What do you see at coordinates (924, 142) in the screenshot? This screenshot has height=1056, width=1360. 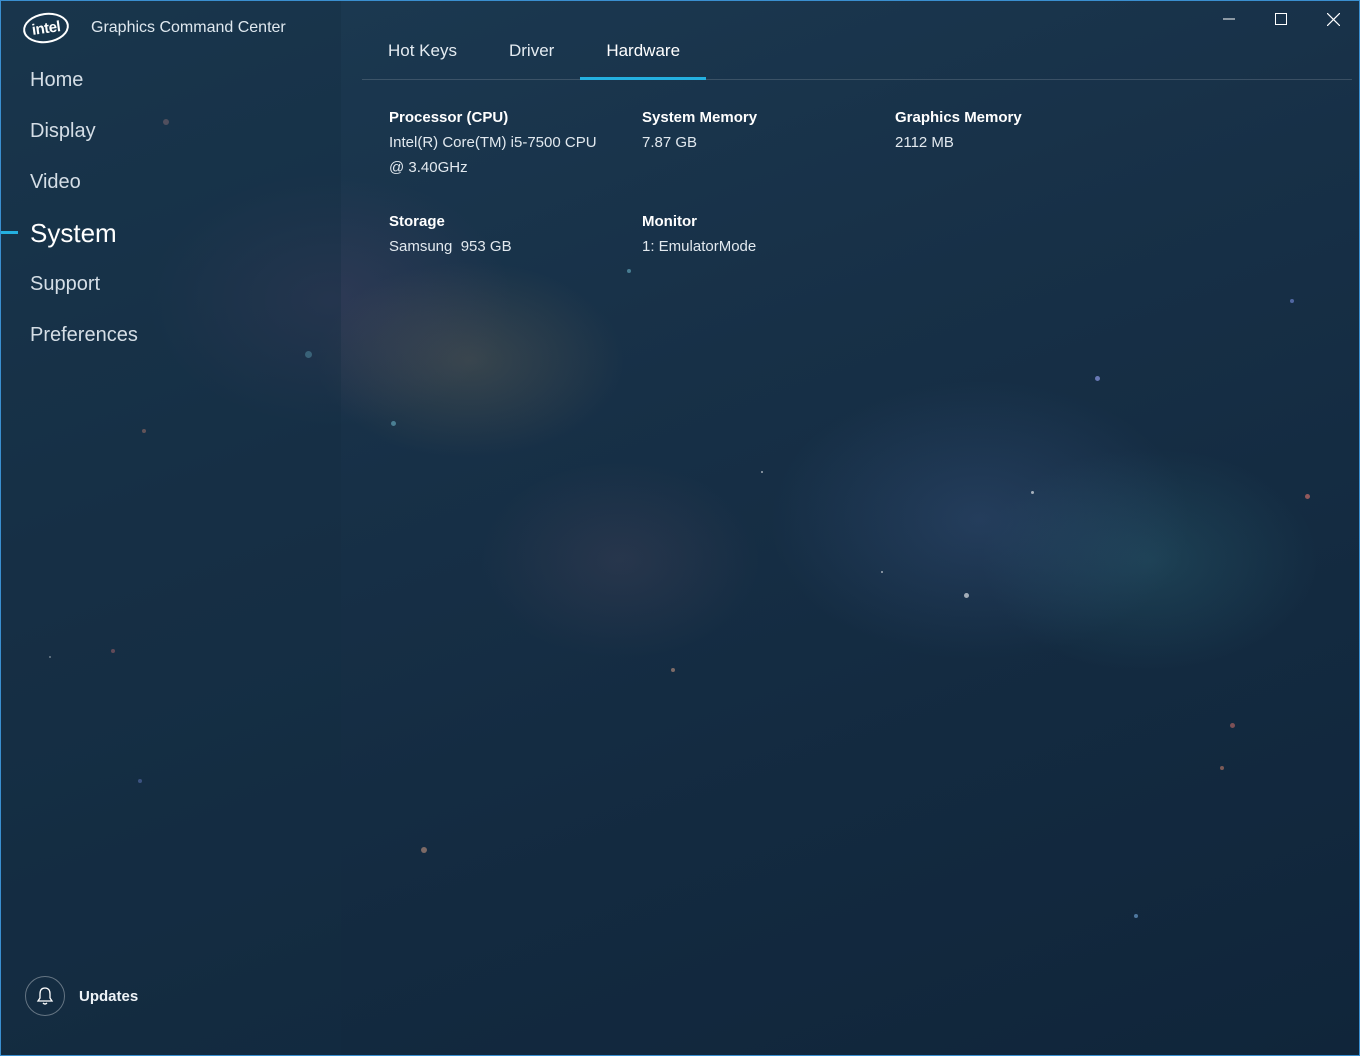 I see `graphics-memory-value: 2112 MB` at bounding box center [924, 142].